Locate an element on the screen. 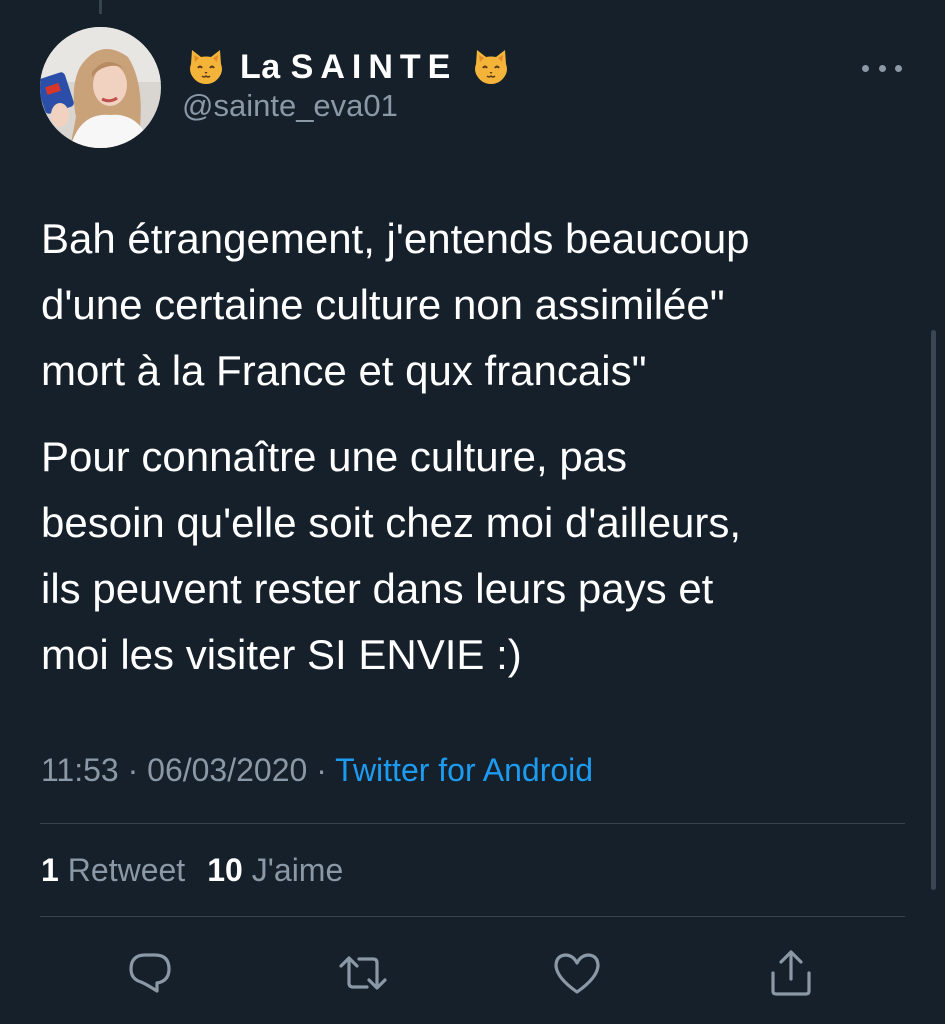  tweet-time: 11:53 is located at coordinates (80, 770).